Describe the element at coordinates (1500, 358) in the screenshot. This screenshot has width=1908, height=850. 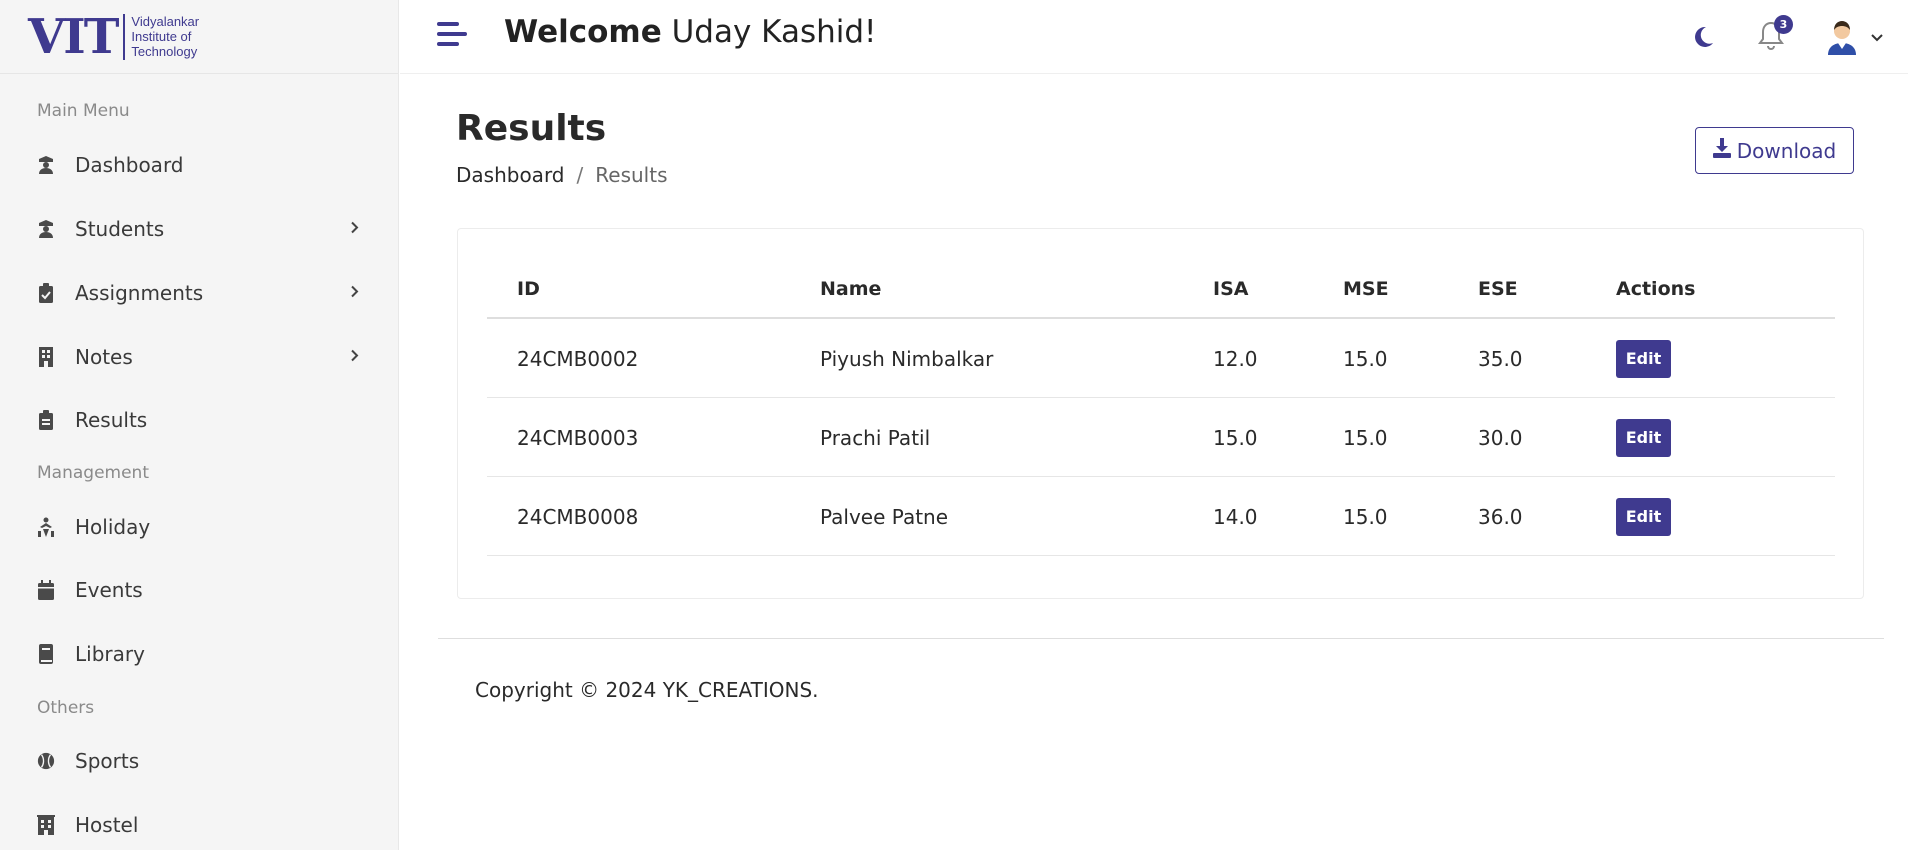
I see `cell-ese: 35.0` at that location.